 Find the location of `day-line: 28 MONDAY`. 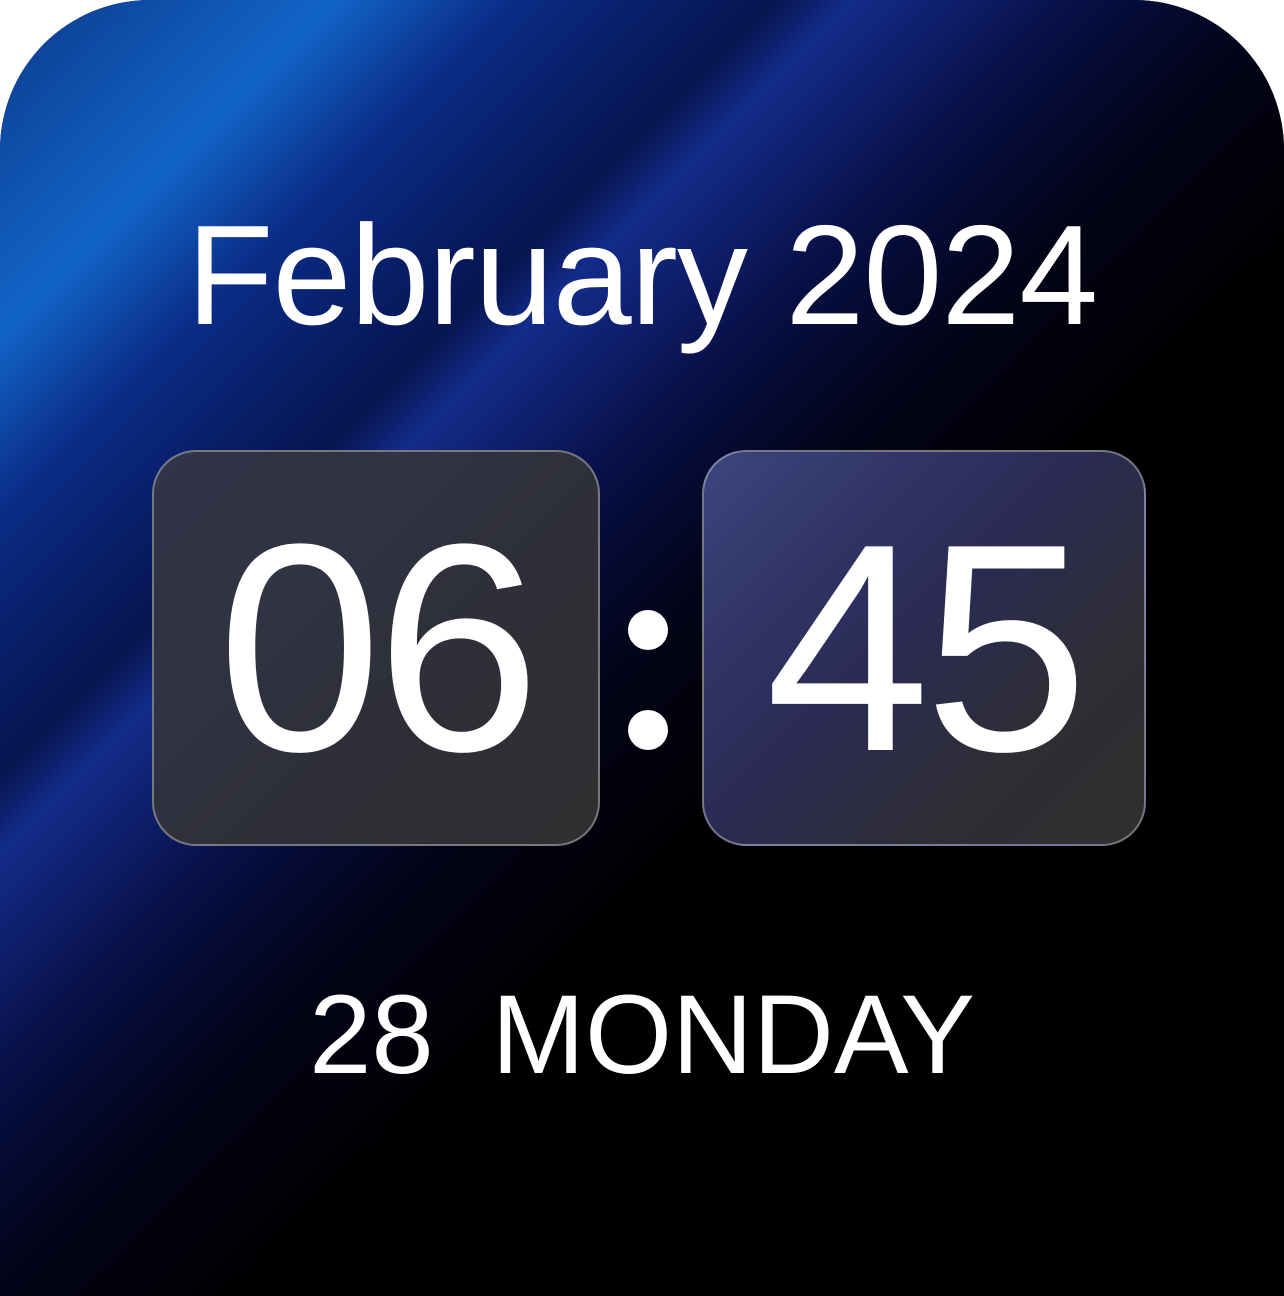

day-line: 28 MONDAY is located at coordinates (642, 1035).